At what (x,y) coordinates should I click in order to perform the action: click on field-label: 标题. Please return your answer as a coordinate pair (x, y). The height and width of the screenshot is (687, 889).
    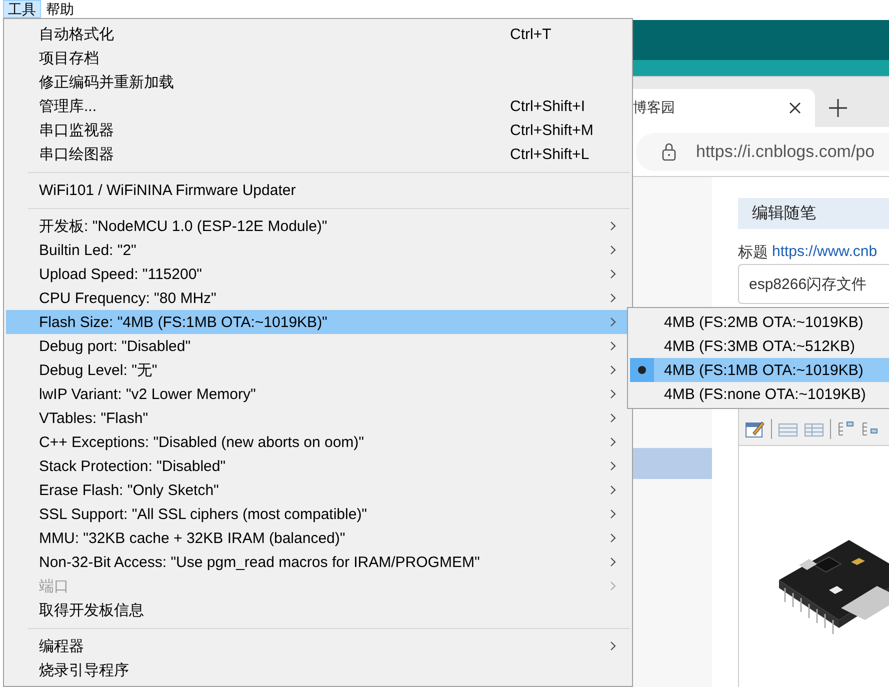
    Looking at the image, I should click on (753, 252).